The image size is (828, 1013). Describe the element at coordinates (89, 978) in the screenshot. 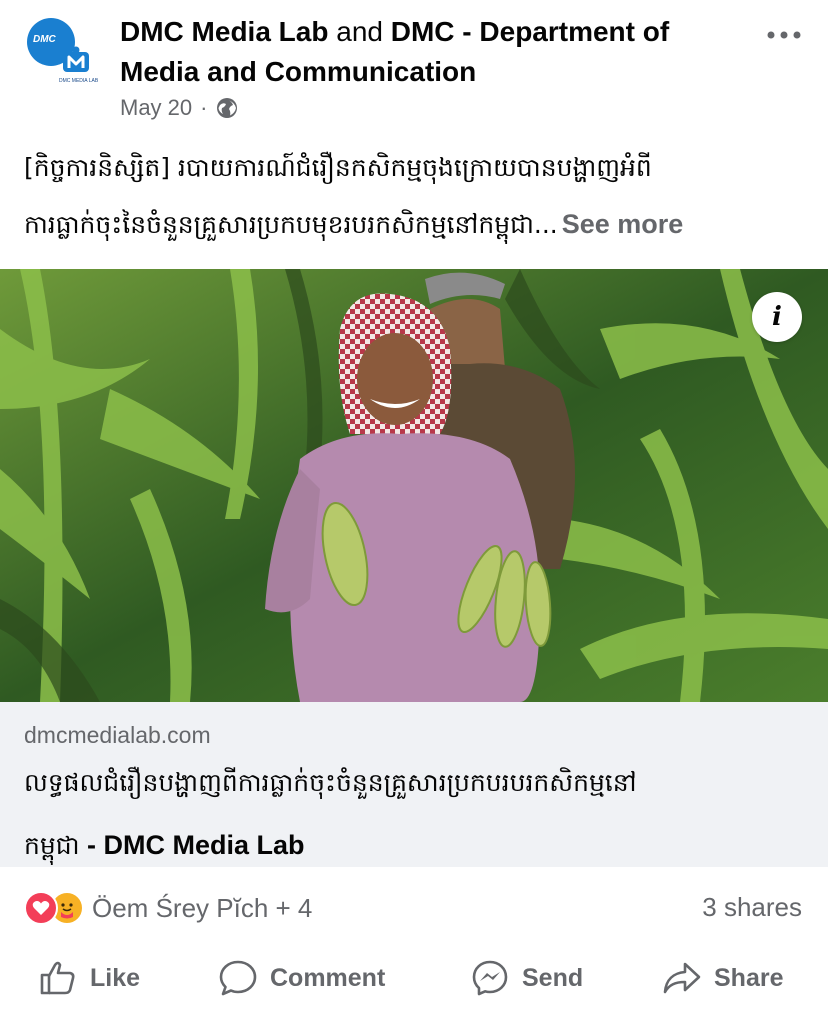

I see `like-button: Like` at that location.